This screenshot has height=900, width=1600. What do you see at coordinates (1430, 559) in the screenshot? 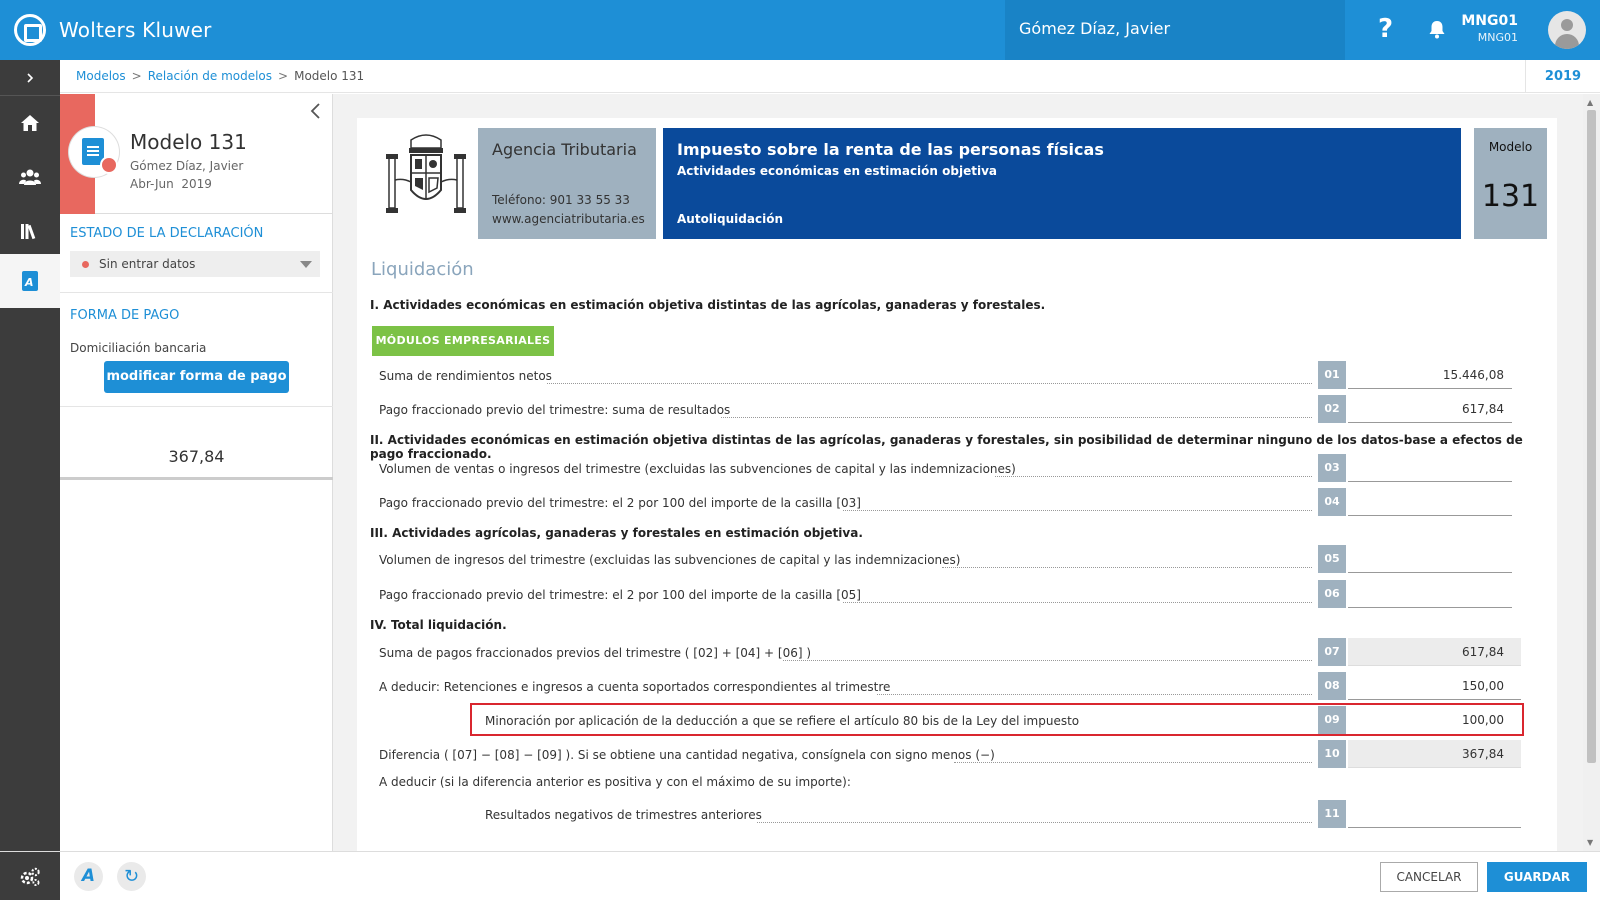
I see `box-05-input` at bounding box center [1430, 559].